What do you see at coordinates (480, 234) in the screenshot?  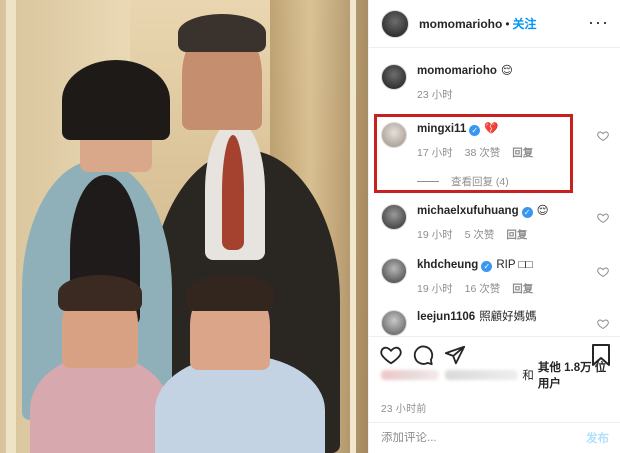 I see `comment-likes: 5 次赞` at bounding box center [480, 234].